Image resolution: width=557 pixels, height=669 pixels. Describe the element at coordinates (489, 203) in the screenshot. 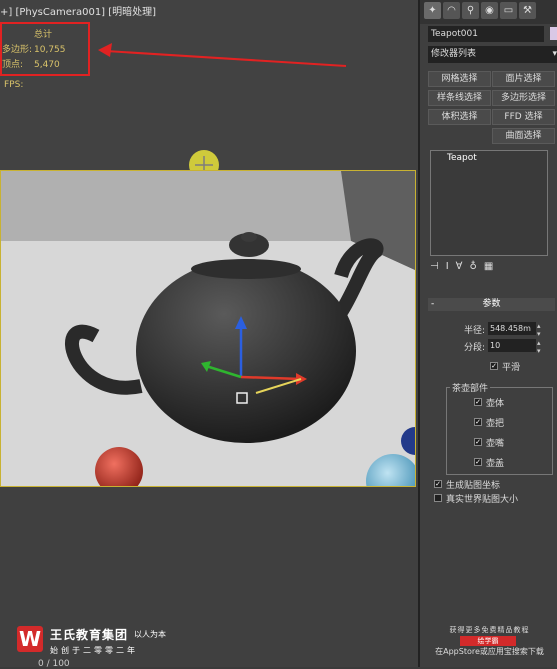

I see `modifier-stack: Teapot` at that location.